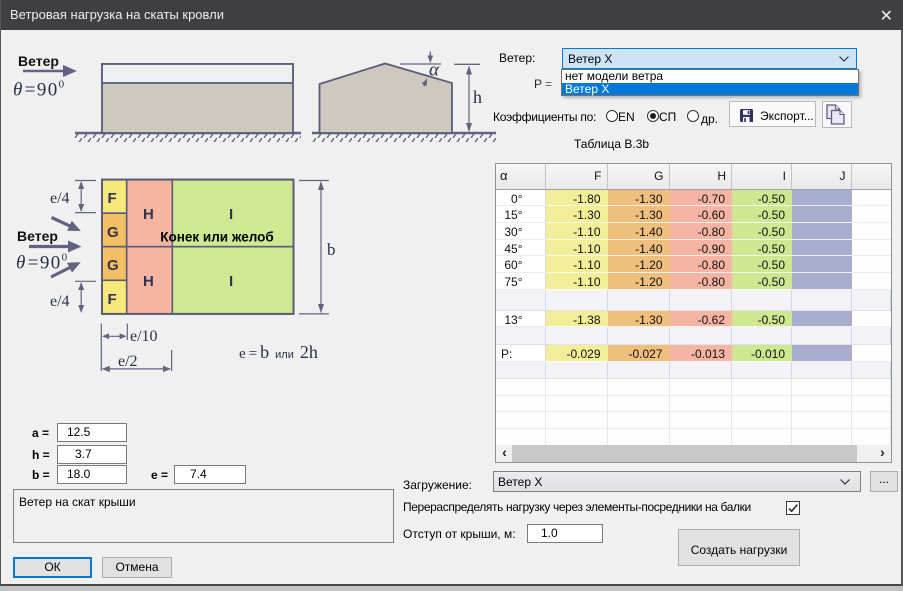 The width and height of the screenshot is (903, 591). What do you see at coordinates (144, 336) in the screenshot?
I see `svg-text: e/10` at bounding box center [144, 336].